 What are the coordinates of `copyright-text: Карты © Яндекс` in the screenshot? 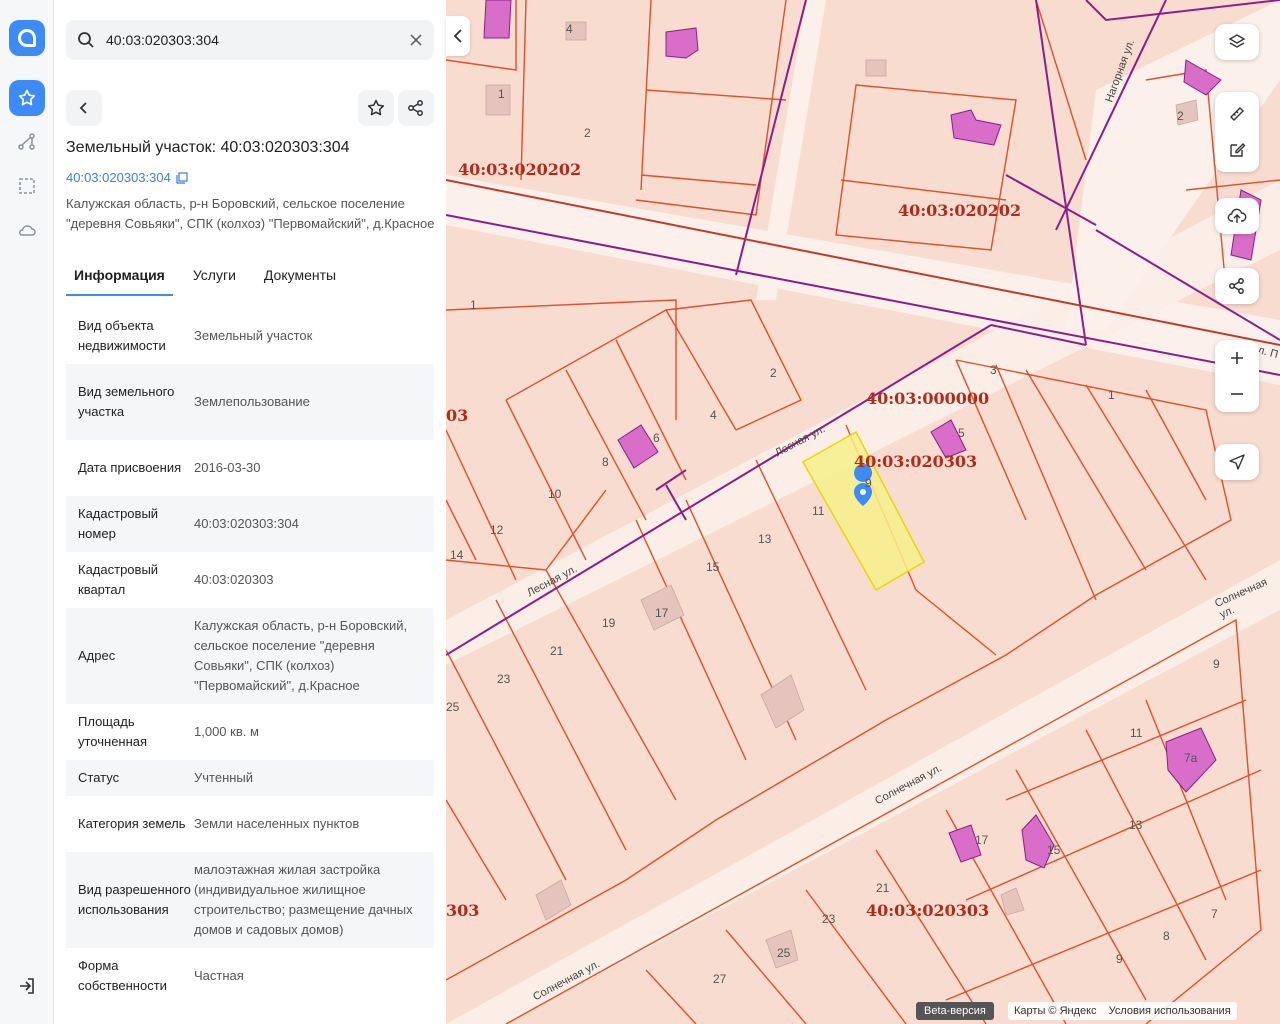 It's located at (1055, 1011).